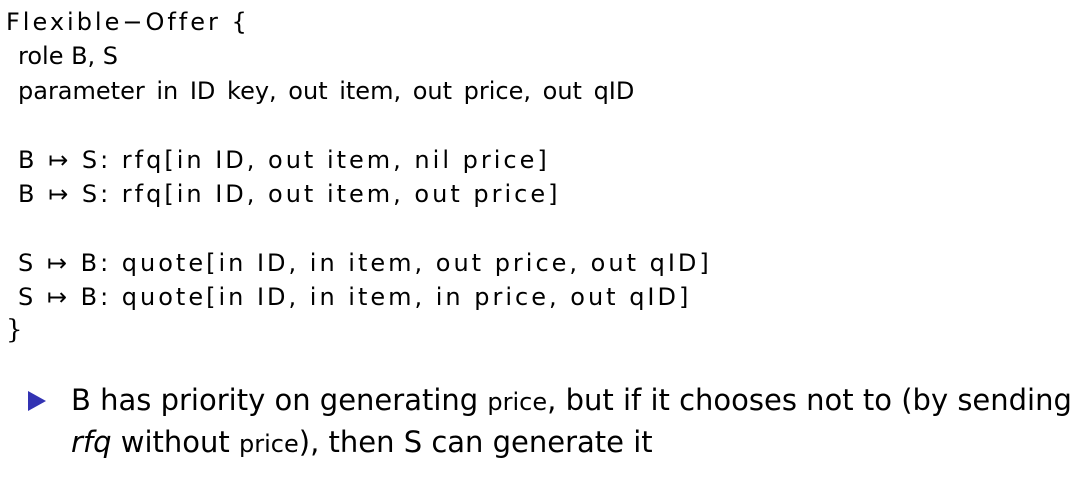  Describe the element at coordinates (808, 400) in the screenshot. I see `bullet-text-part: , but if it chooses not to (by sending` at that location.